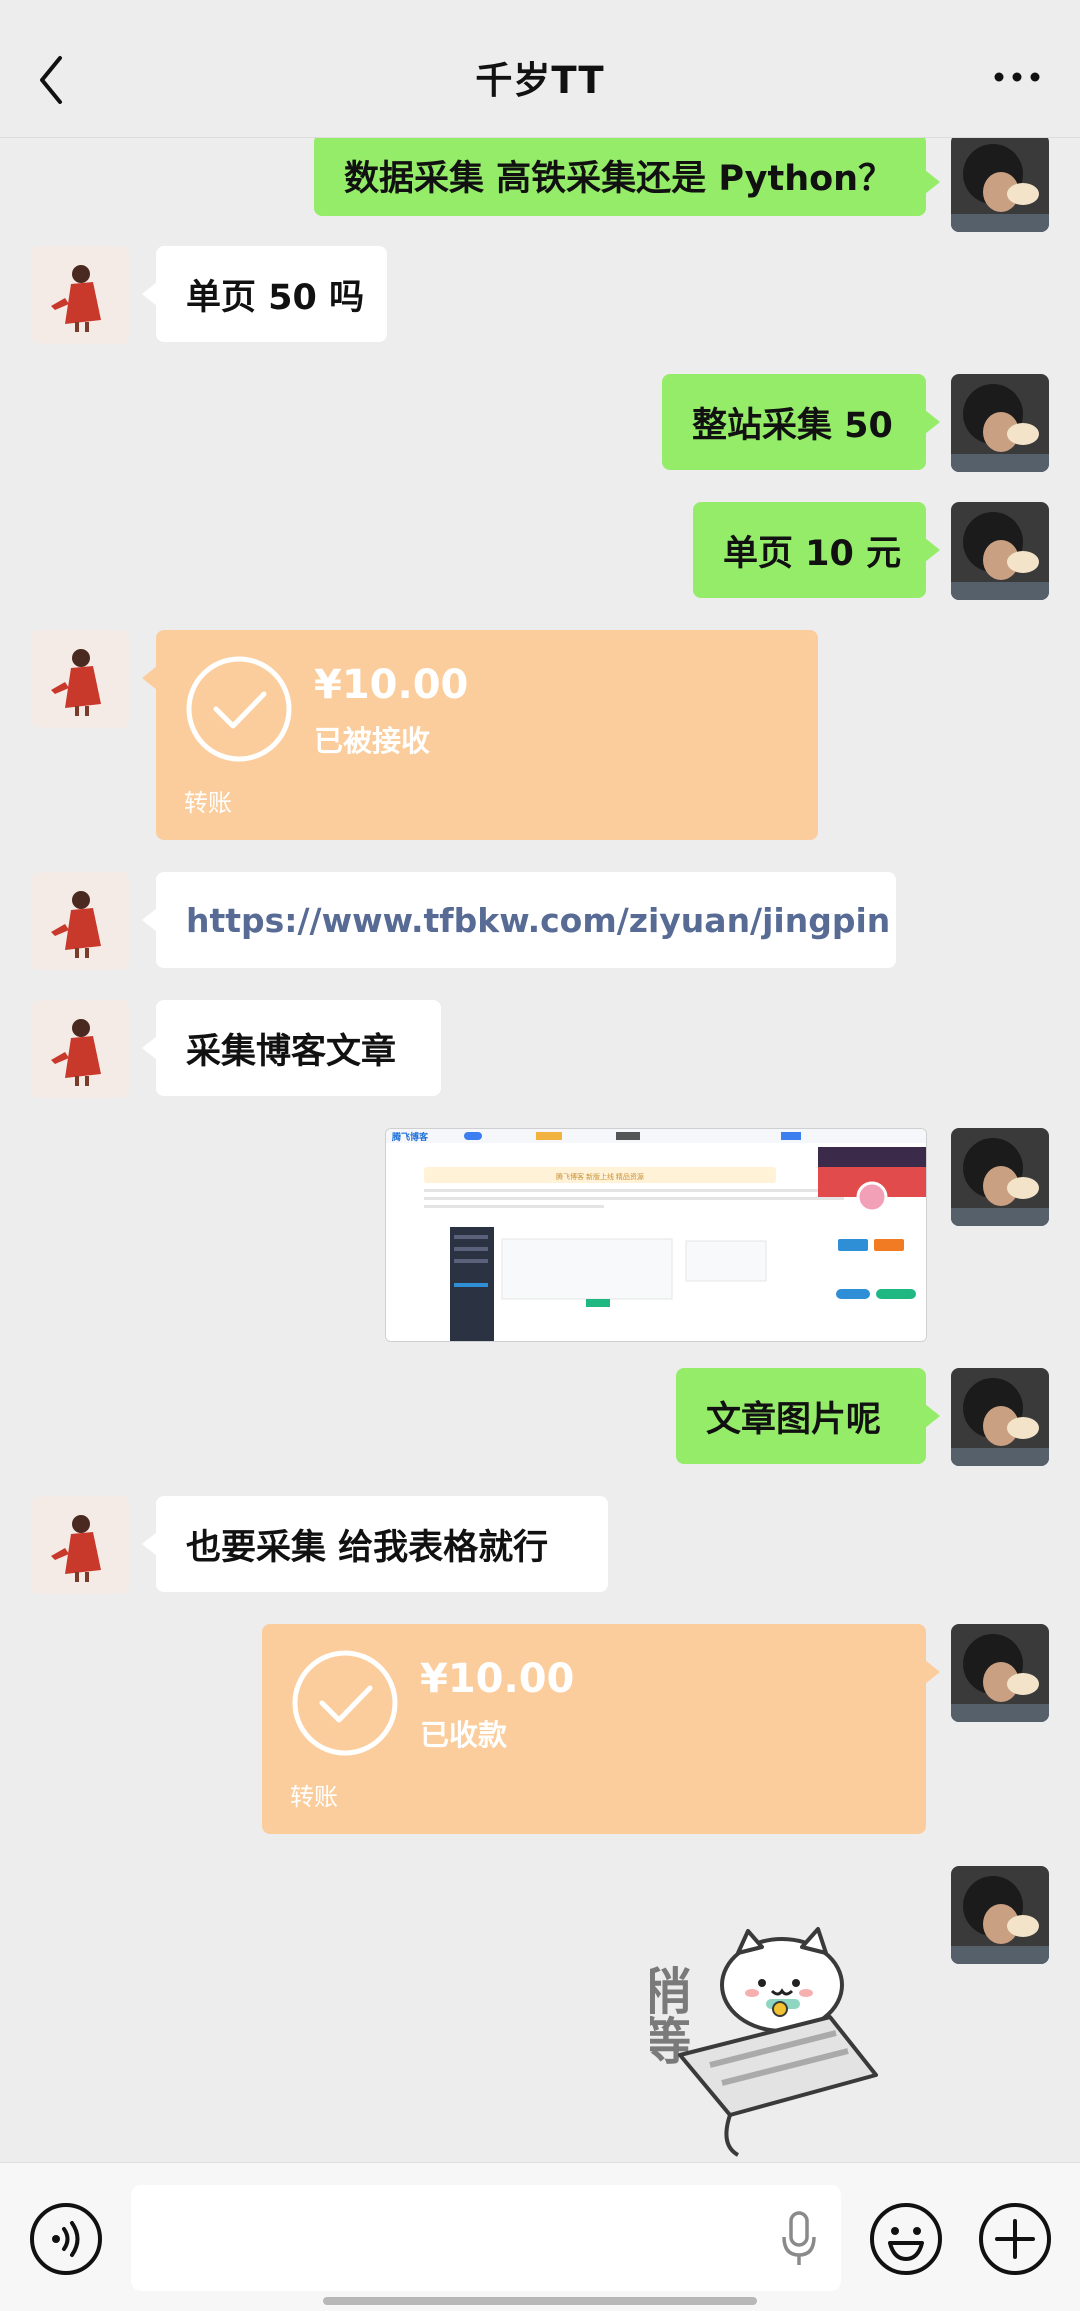  What do you see at coordinates (540, 80) in the screenshot?
I see `chat-title: 千岁TT` at bounding box center [540, 80].